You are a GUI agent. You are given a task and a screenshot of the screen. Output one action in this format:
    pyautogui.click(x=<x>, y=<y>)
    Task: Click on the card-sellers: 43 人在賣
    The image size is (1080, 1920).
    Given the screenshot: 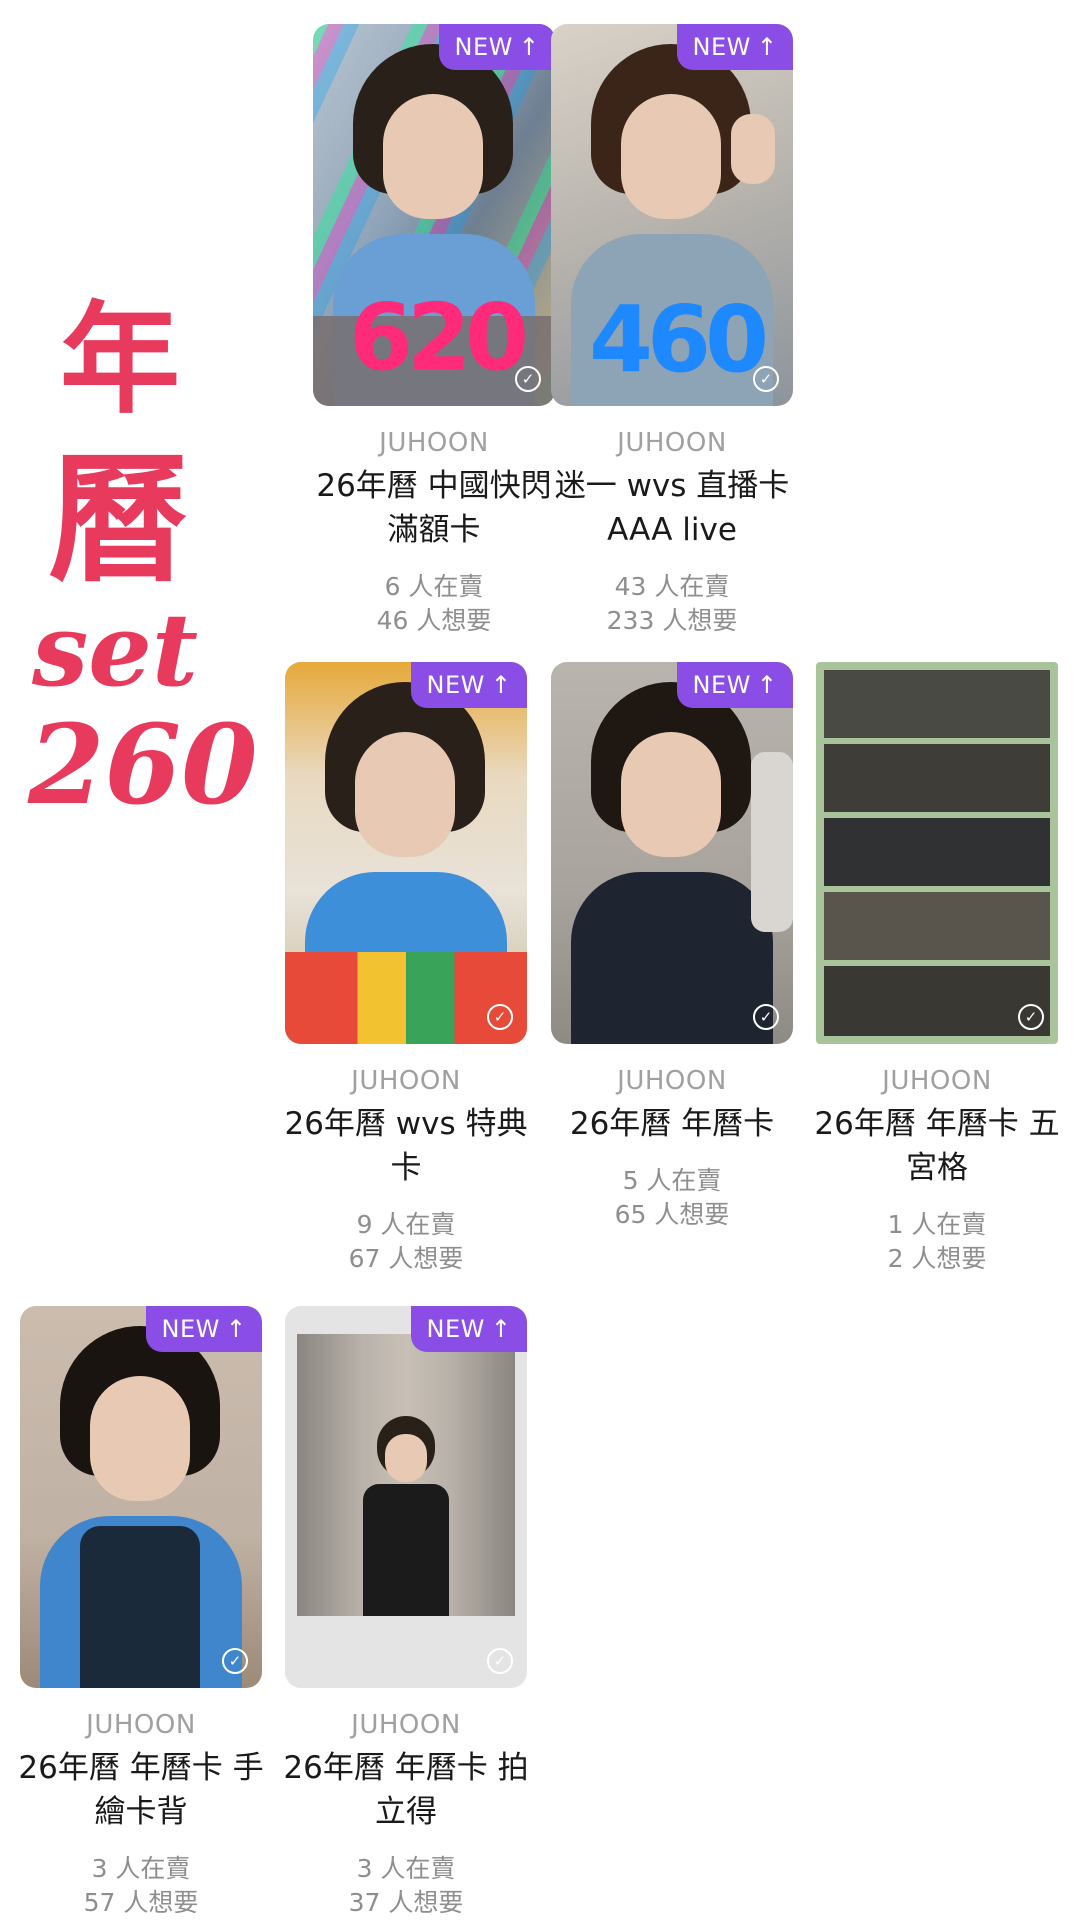 What is the action you would take?
    pyautogui.click(x=672, y=586)
    